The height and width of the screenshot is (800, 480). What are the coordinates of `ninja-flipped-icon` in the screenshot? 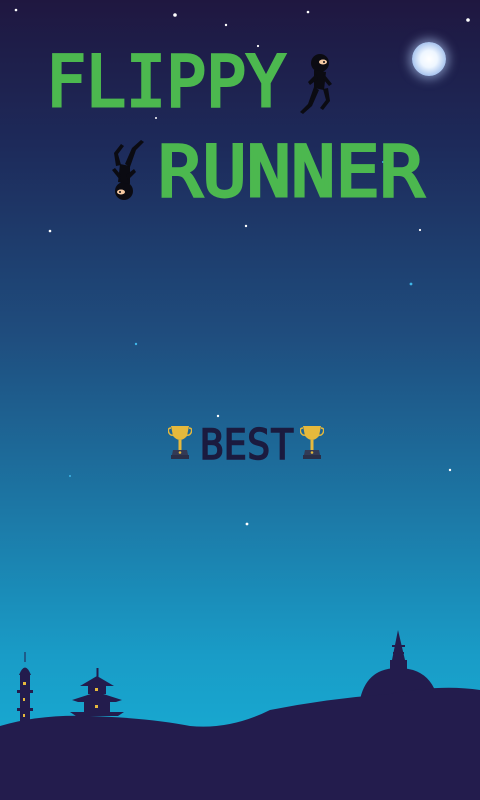 It's located at (128, 170).